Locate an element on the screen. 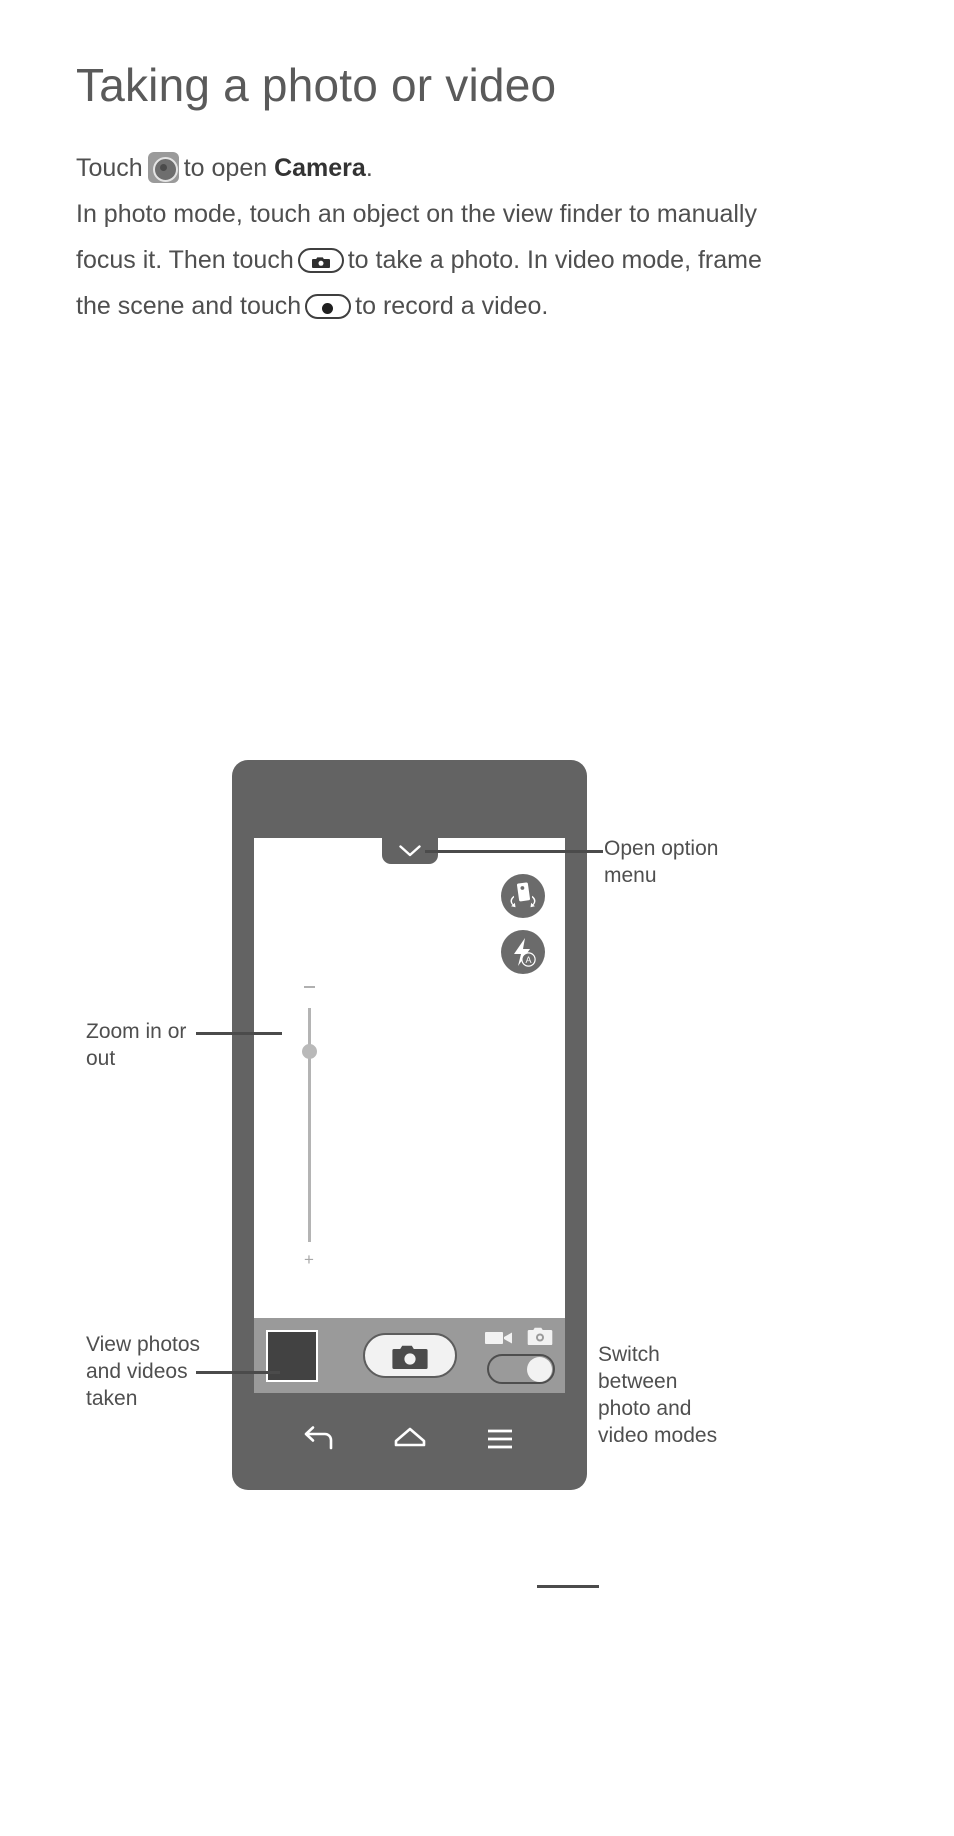  shutter-button is located at coordinates (409, 1355).